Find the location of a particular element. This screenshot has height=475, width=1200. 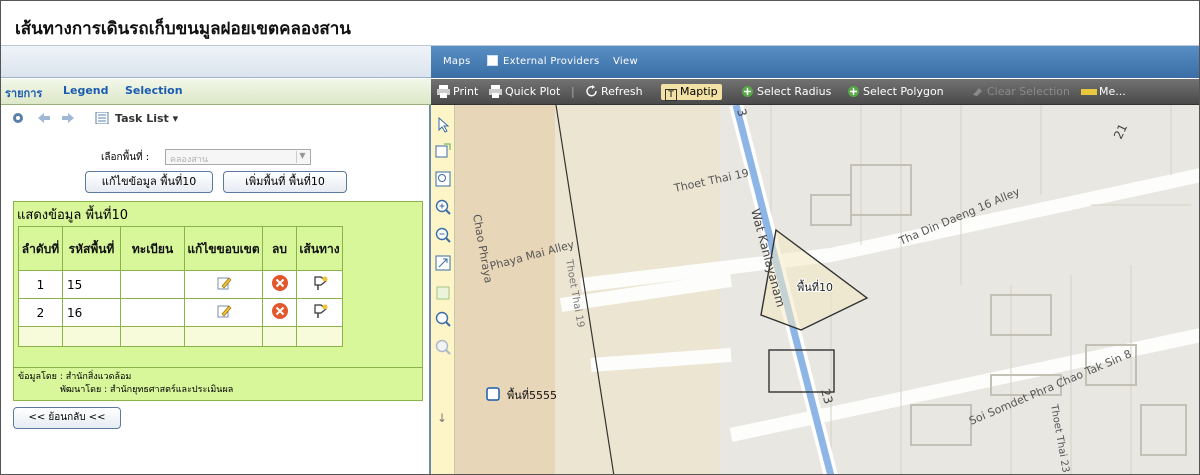

cell-code: 15 is located at coordinates (91, 284).